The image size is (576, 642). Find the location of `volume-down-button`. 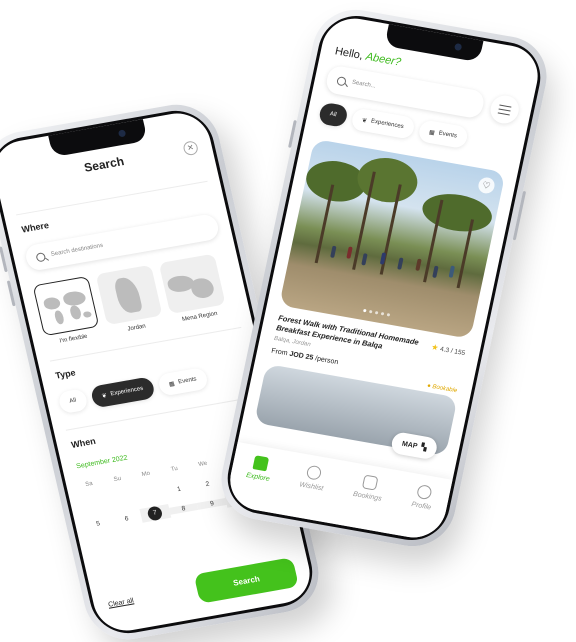

volume-down-button is located at coordinates (11, 293).